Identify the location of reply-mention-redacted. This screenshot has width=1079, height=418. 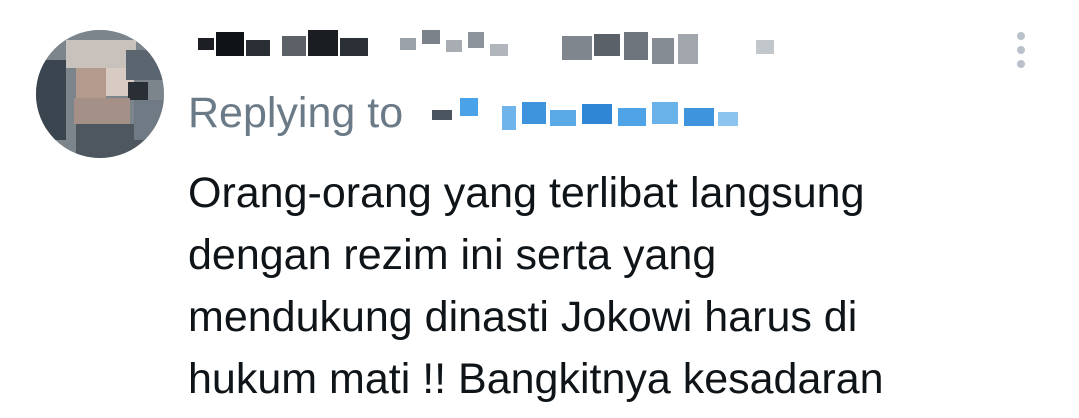
(591, 113).